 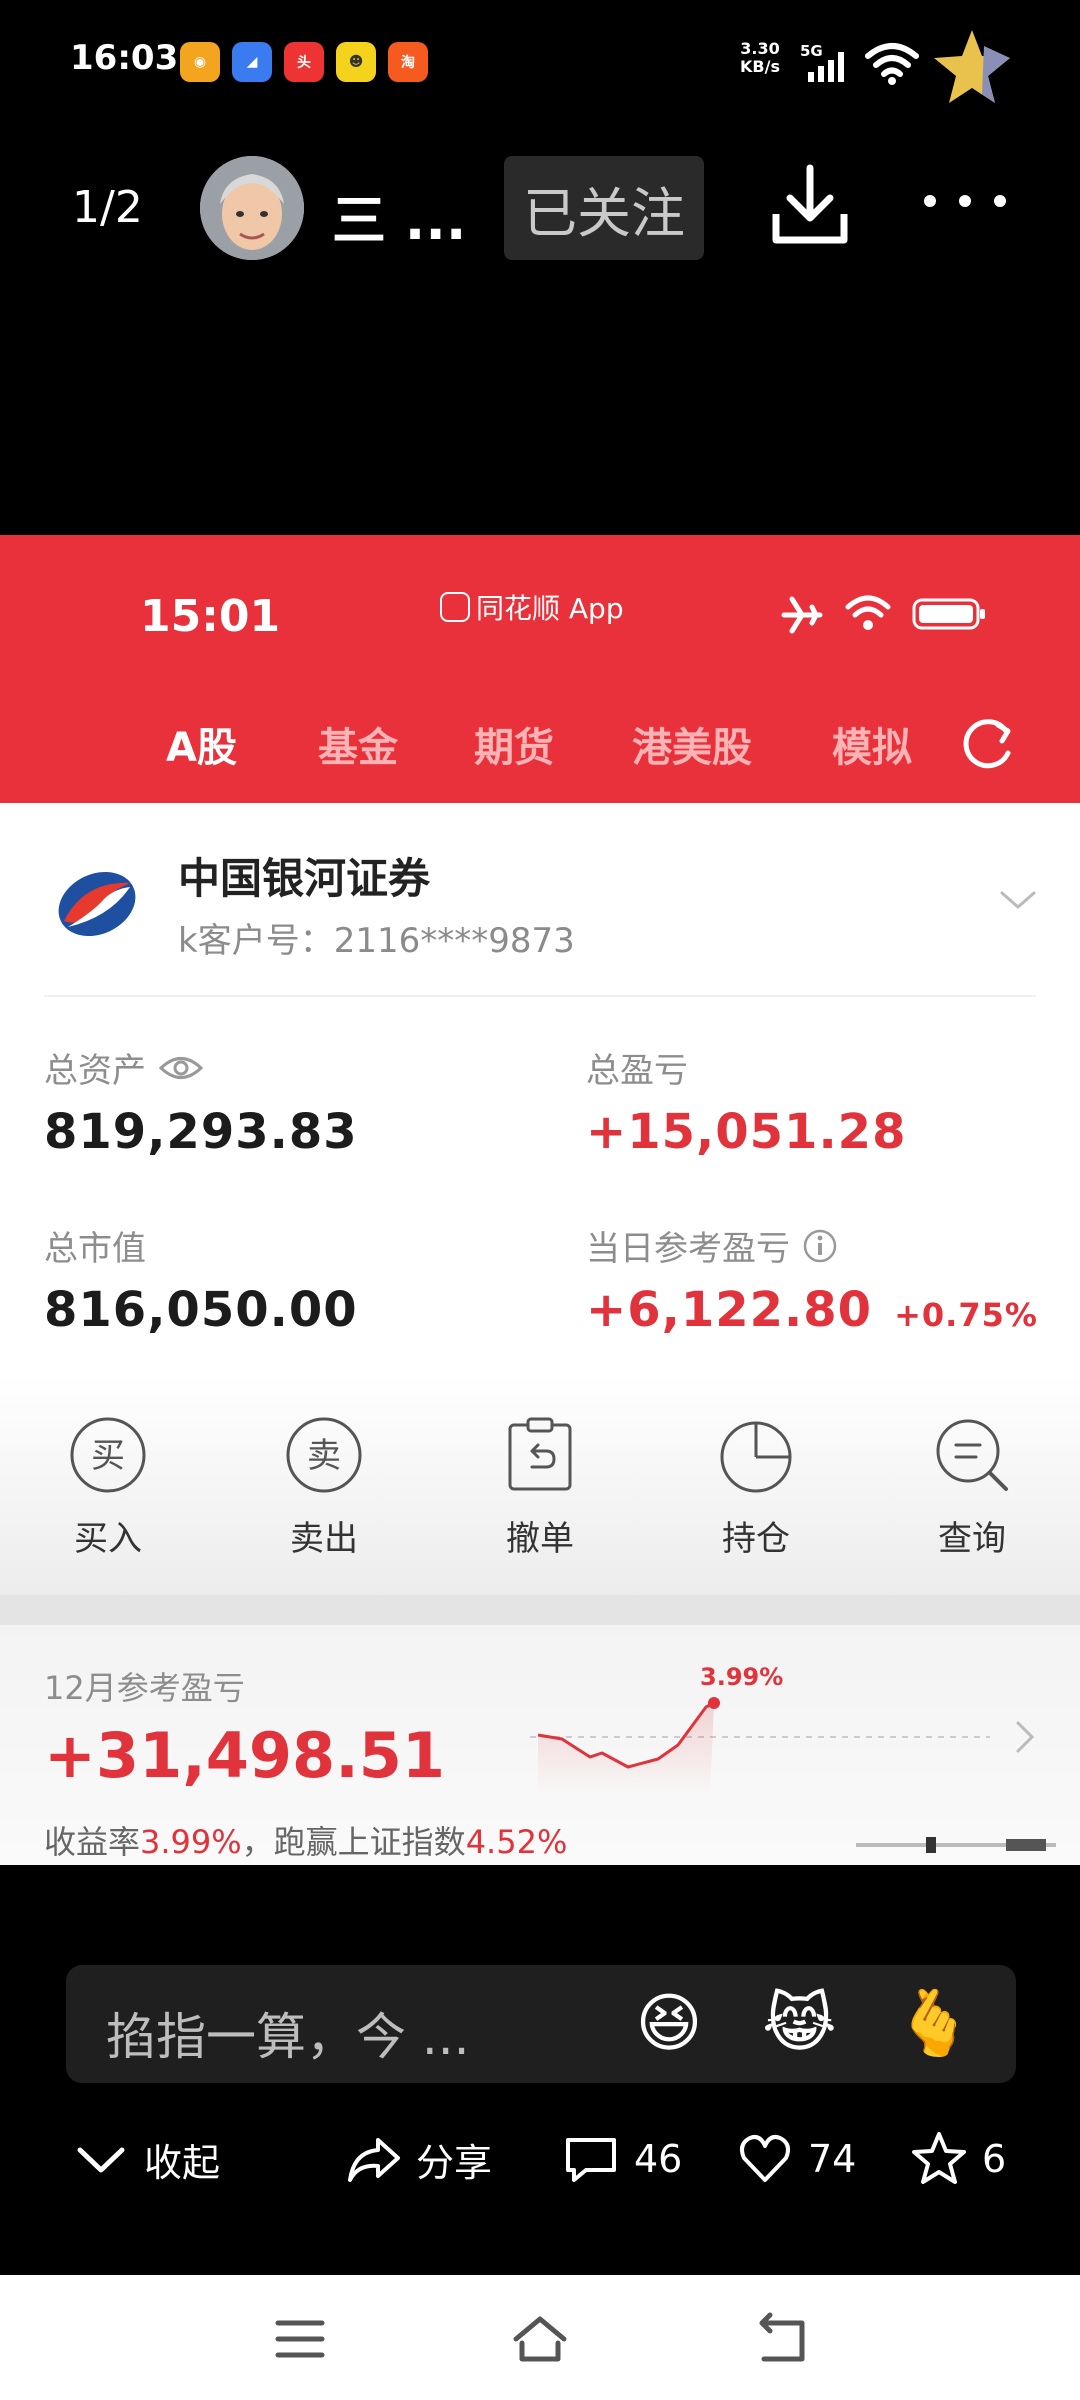 I want to click on weibo-icon: ◉, so click(x=200, y=62).